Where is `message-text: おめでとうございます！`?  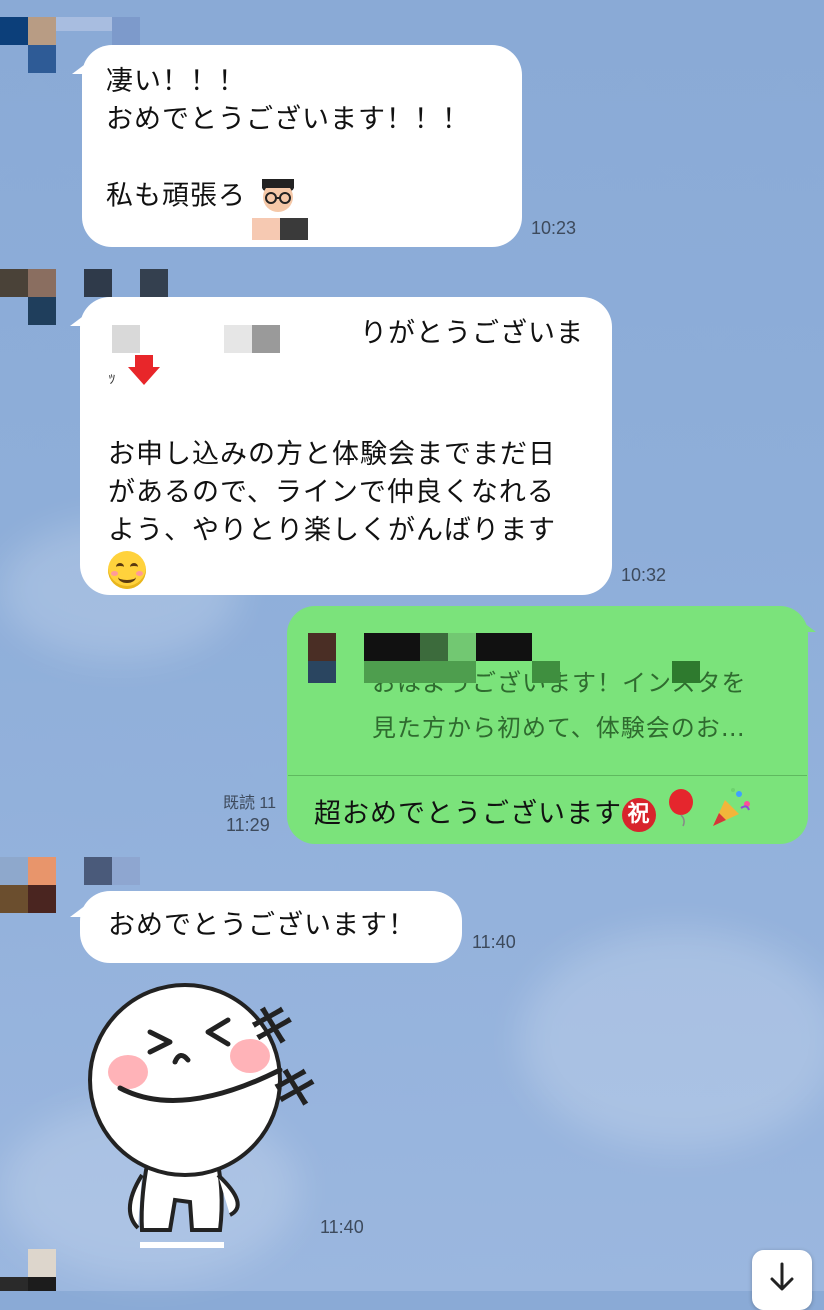 message-text: おめでとうございます！ is located at coordinates (262, 925).